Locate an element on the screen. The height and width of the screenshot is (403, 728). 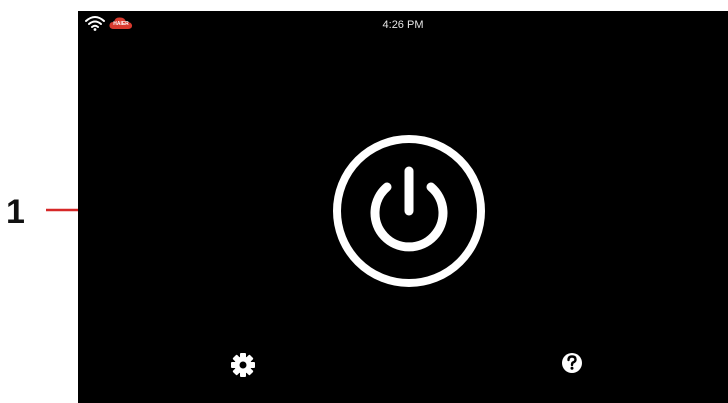
help-button is located at coordinates (572, 363).